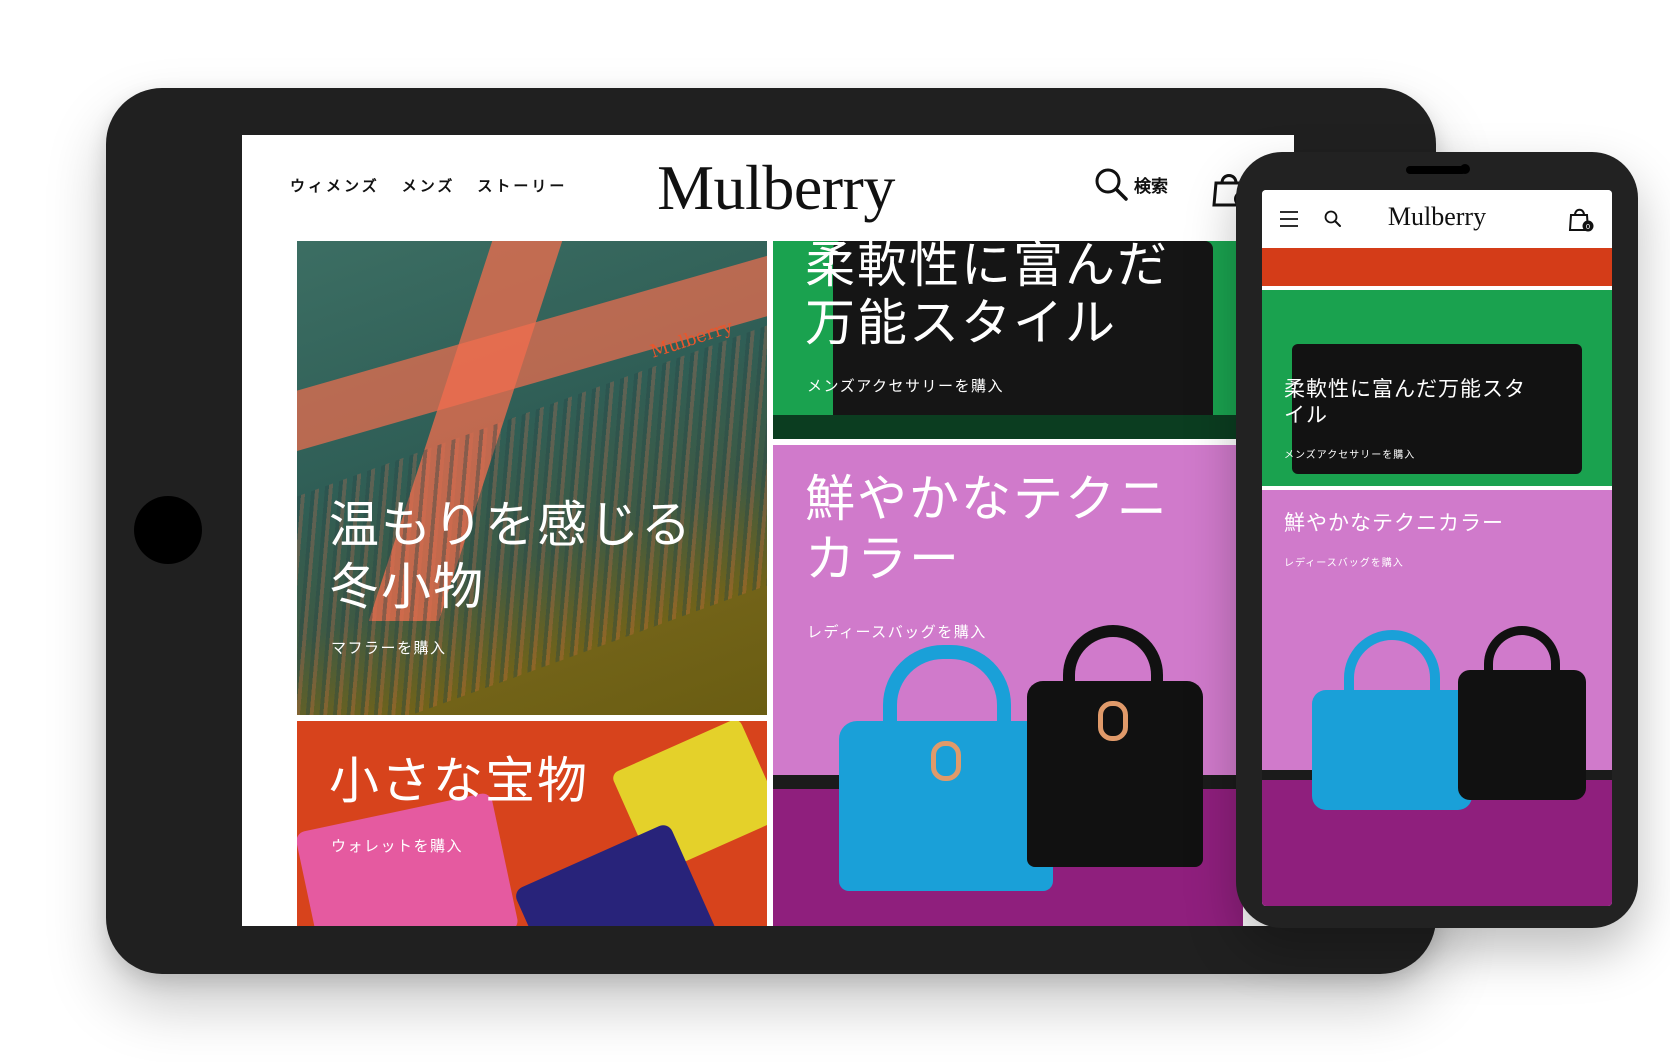  I want to click on phone-search-button, so click(1333, 221).